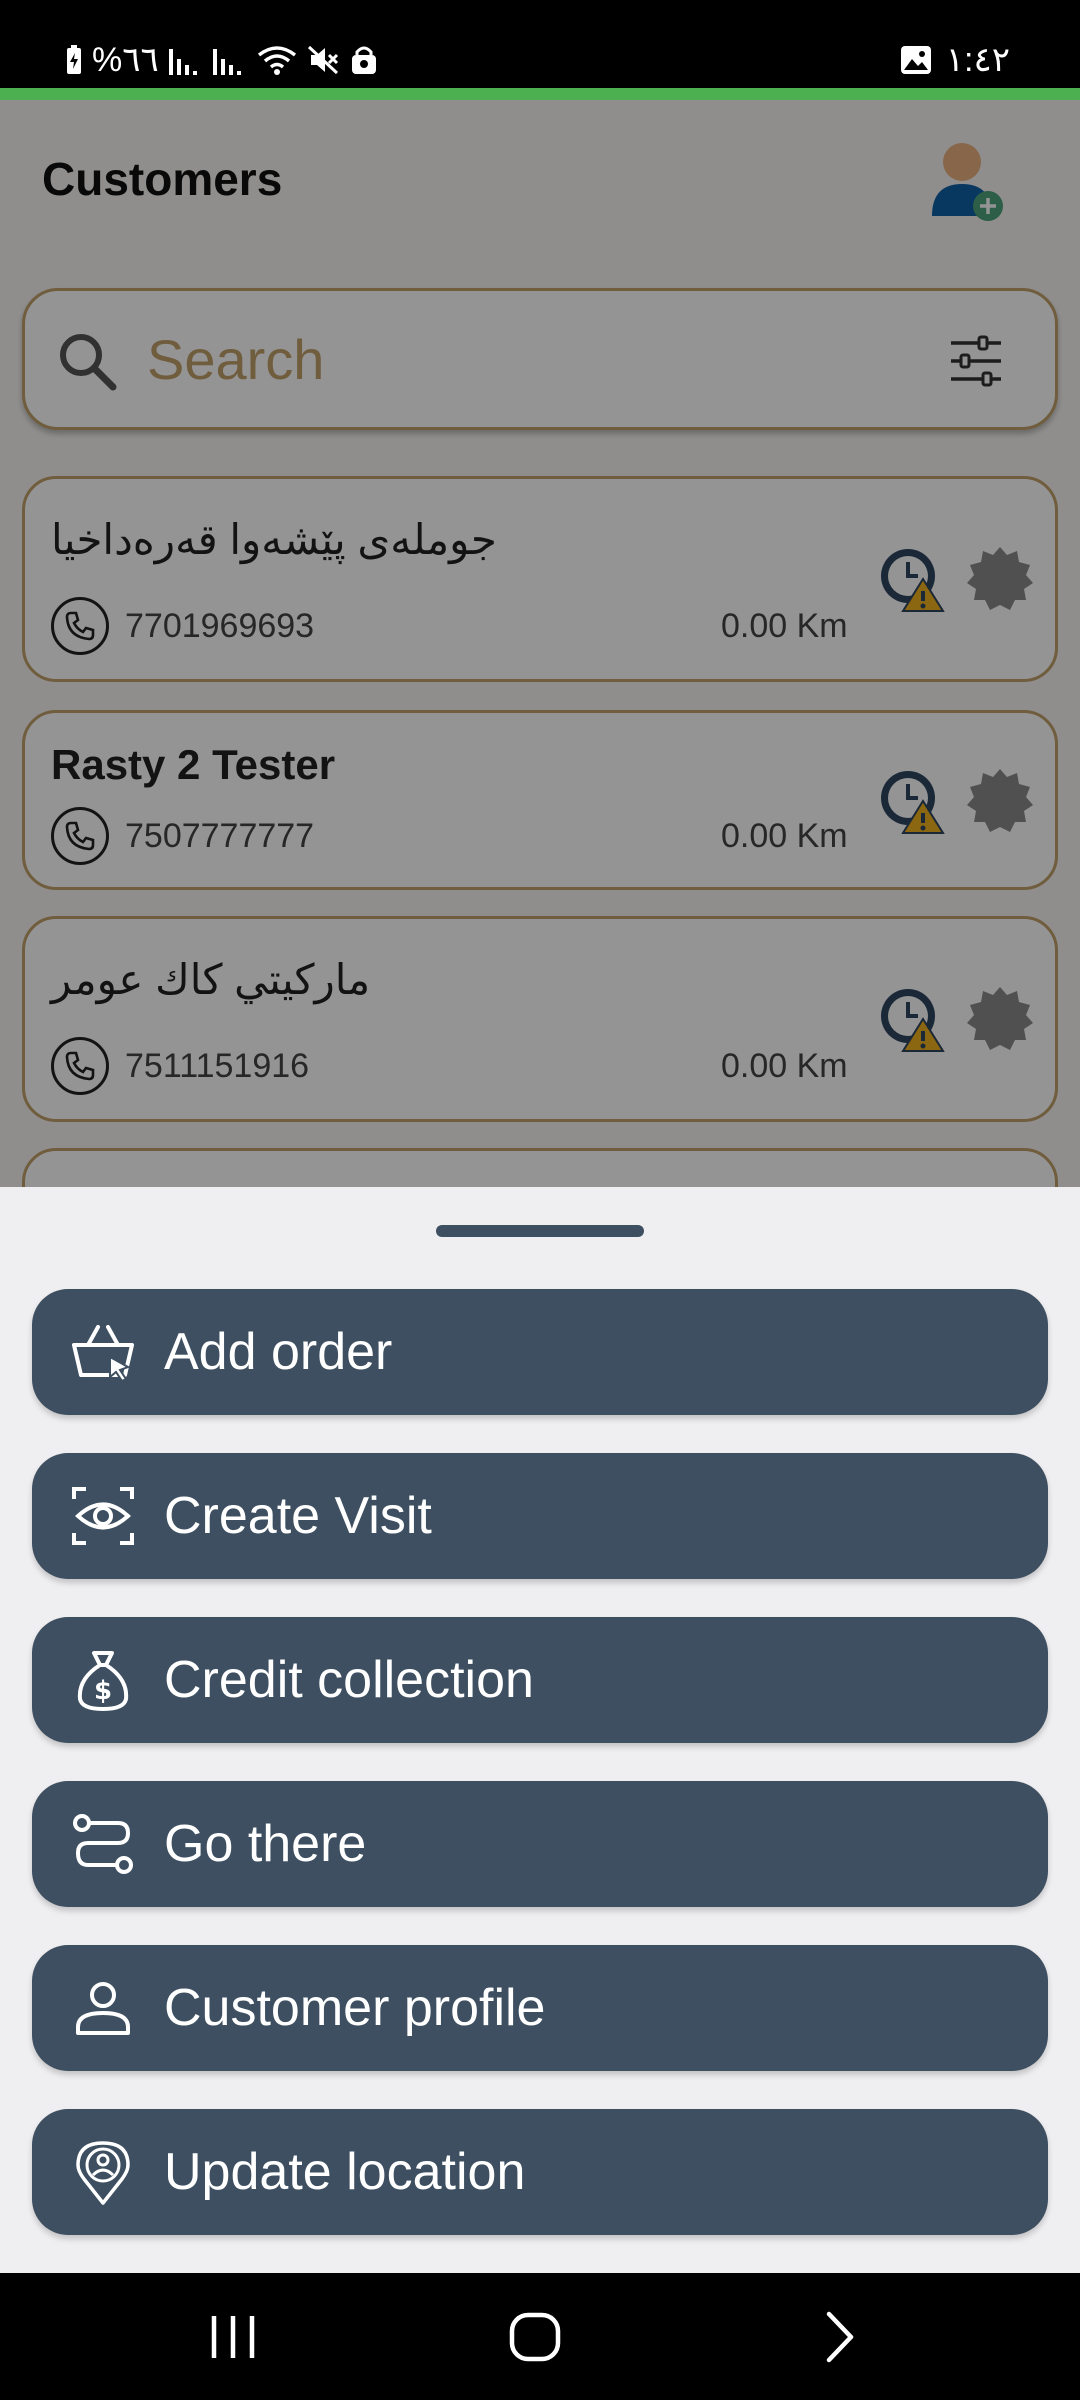  Describe the element at coordinates (540, 2172) in the screenshot. I see `update-location-button: Update location` at that location.